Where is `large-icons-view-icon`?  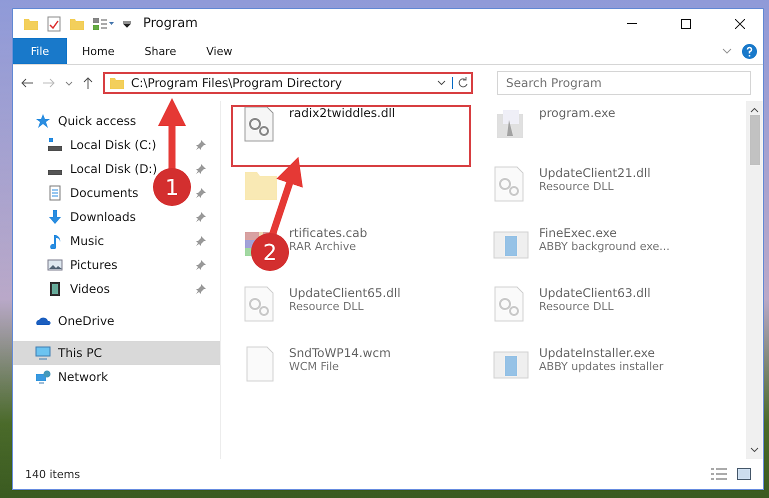
large-icons-view-icon is located at coordinates (744, 474).